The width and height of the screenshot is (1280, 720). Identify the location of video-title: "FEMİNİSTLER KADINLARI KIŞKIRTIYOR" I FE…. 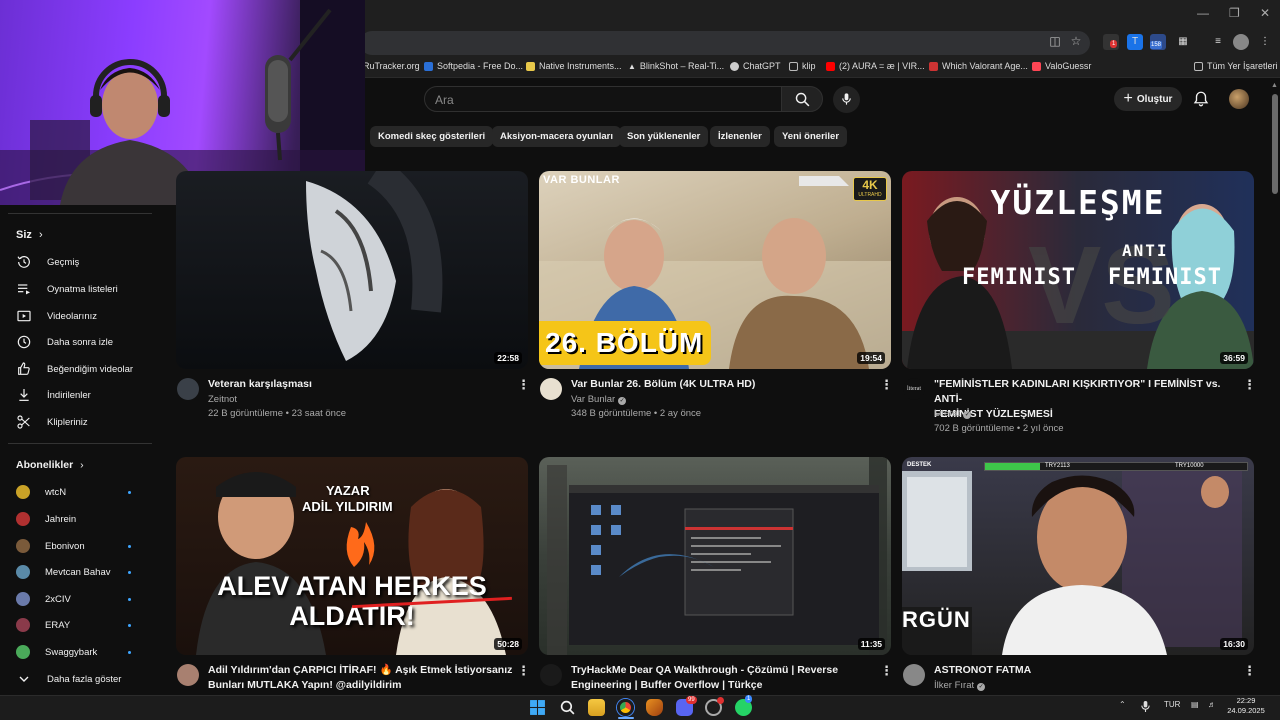
(1086, 399).